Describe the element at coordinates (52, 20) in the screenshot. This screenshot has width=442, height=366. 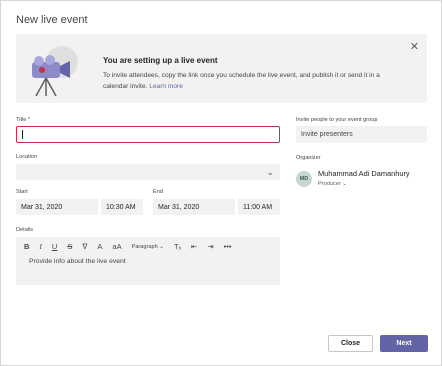
I see `dialog-title: New live event` at that location.